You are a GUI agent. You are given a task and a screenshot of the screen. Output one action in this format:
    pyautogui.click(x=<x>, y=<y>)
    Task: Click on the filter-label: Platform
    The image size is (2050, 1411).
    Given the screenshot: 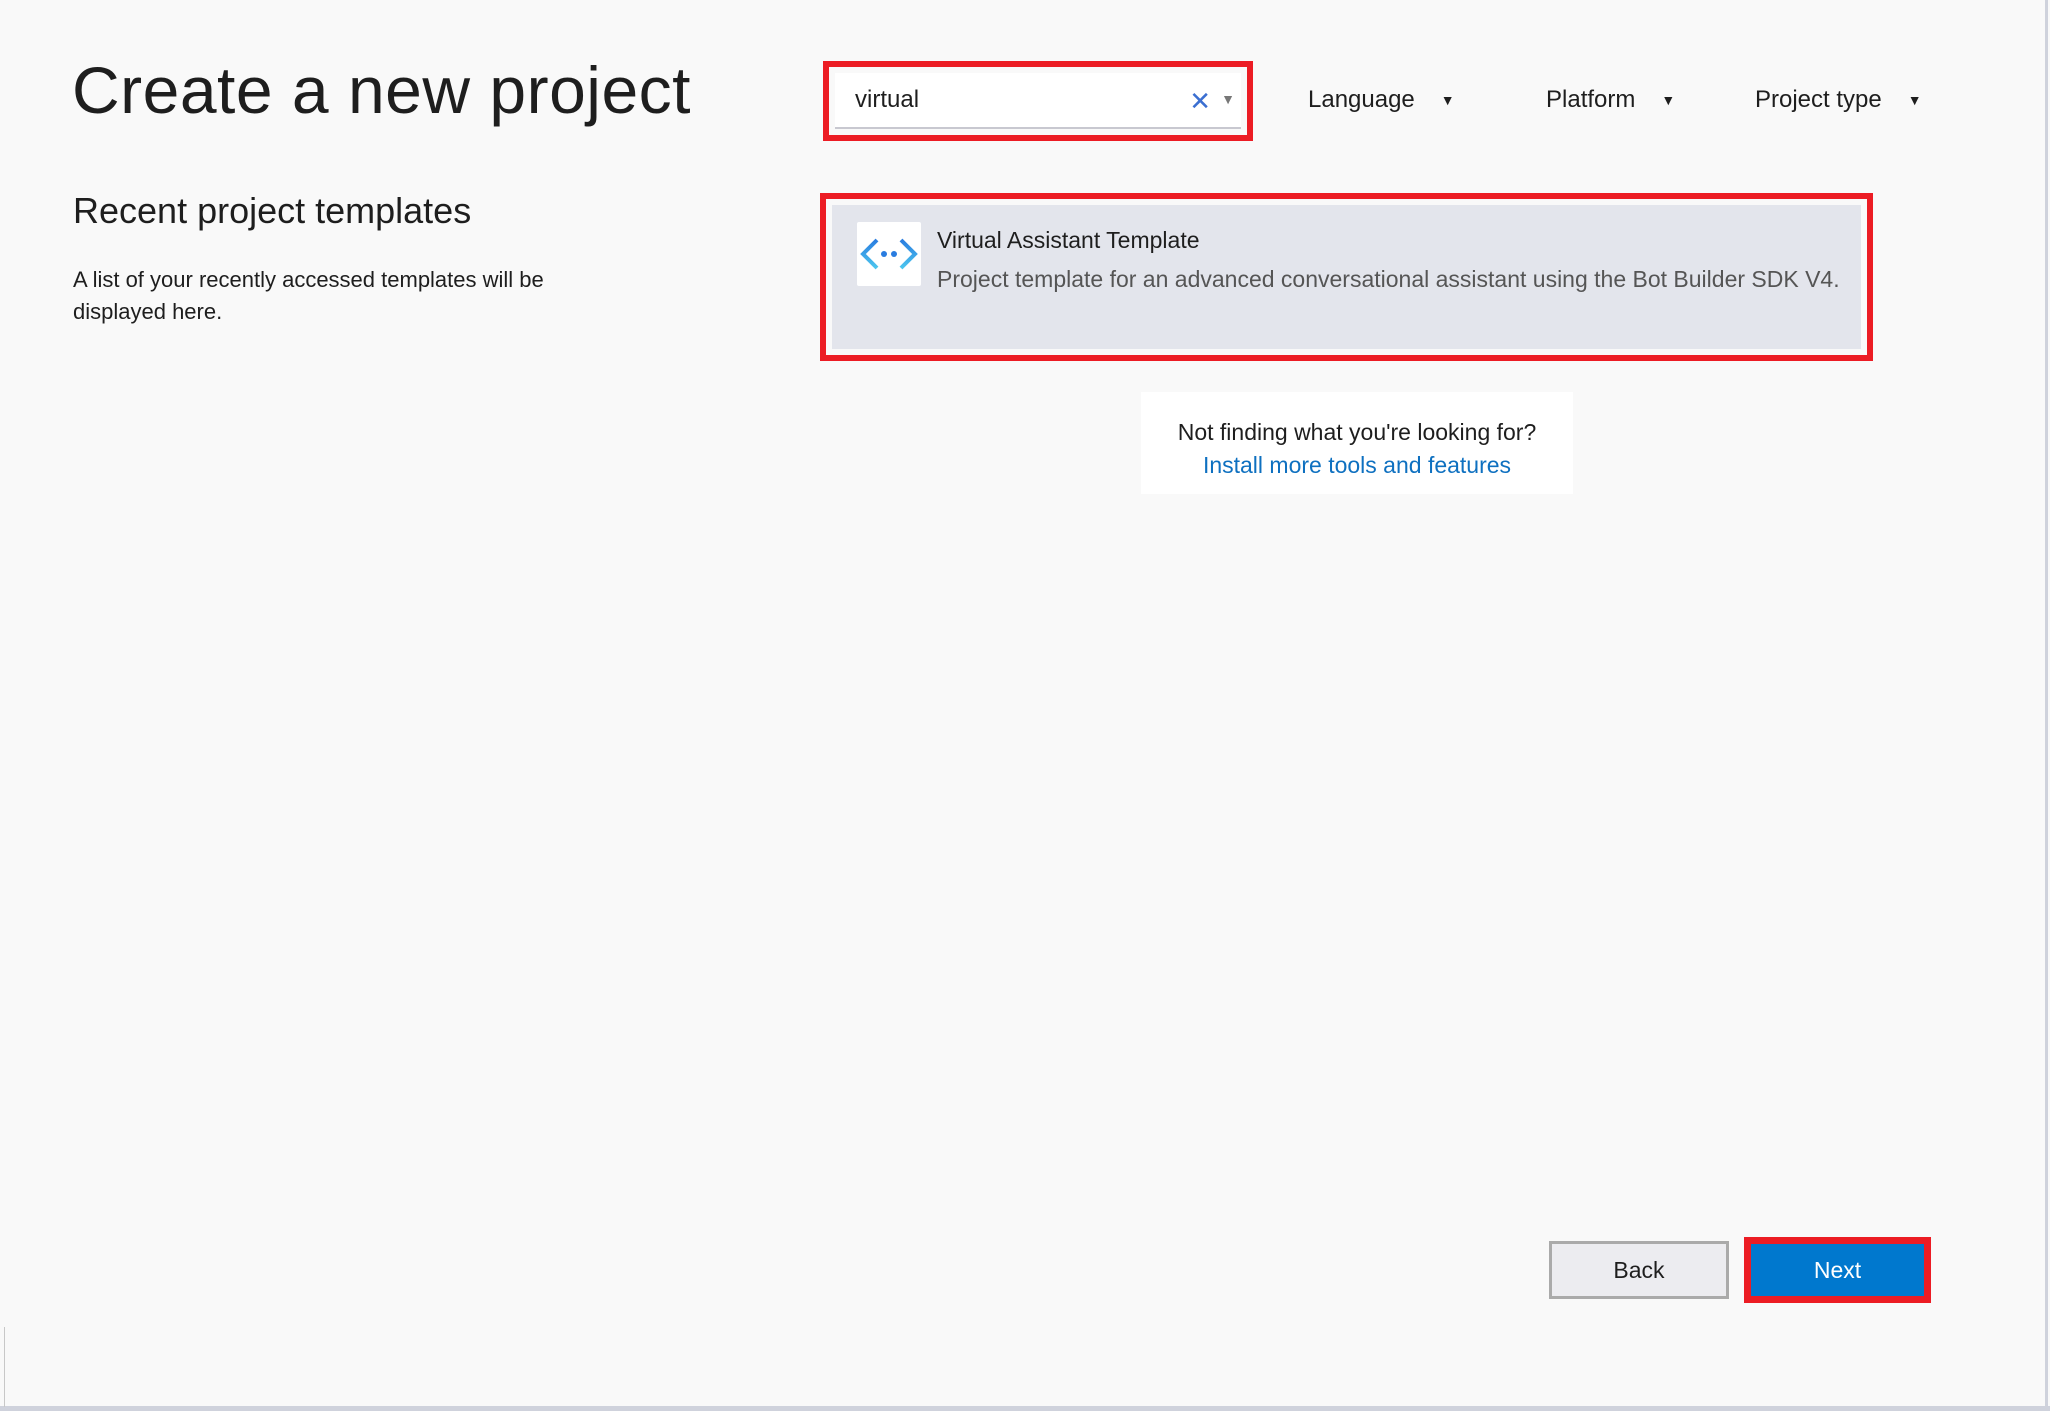 What is the action you would take?
    pyautogui.click(x=1591, y=99)
    